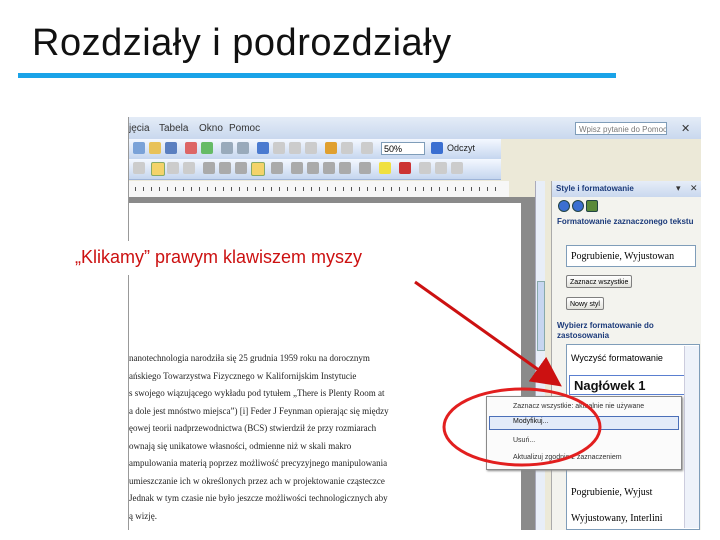  What do you see at coordinates (158, 169) in the screenshot?
I see `bold-icon` at bounding box center [158, 169].